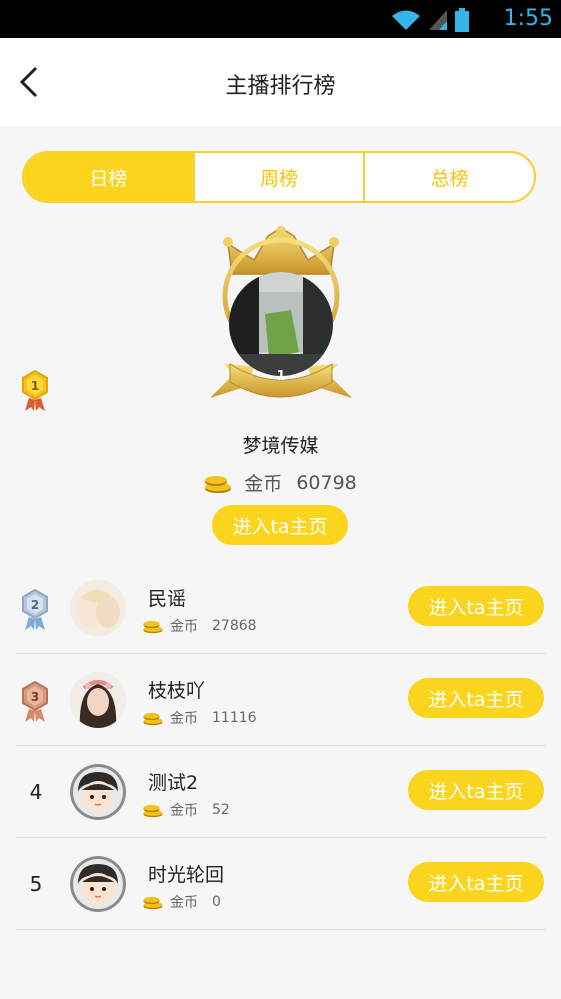 This screenshot has width=561, height=999. Describe the element at coordinates (35, 390) in the screenshot. I see `gold-medal-icon` at that location.